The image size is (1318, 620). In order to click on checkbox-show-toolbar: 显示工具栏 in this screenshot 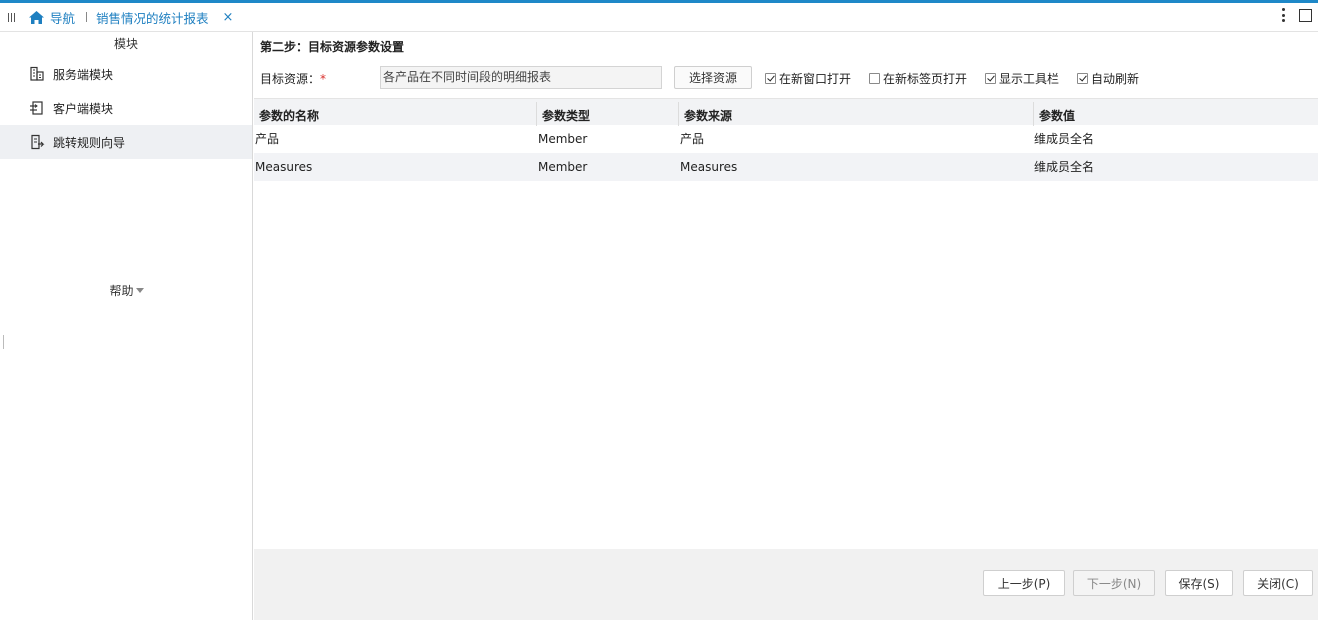, I will do `click(1022, 78)`.